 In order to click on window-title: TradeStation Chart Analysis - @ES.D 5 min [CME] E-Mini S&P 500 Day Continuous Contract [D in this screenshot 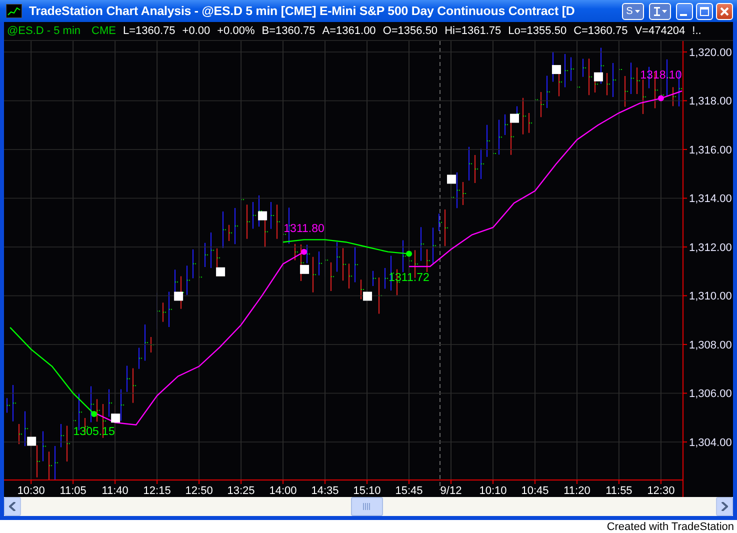, I will do `click(302, 11)`.